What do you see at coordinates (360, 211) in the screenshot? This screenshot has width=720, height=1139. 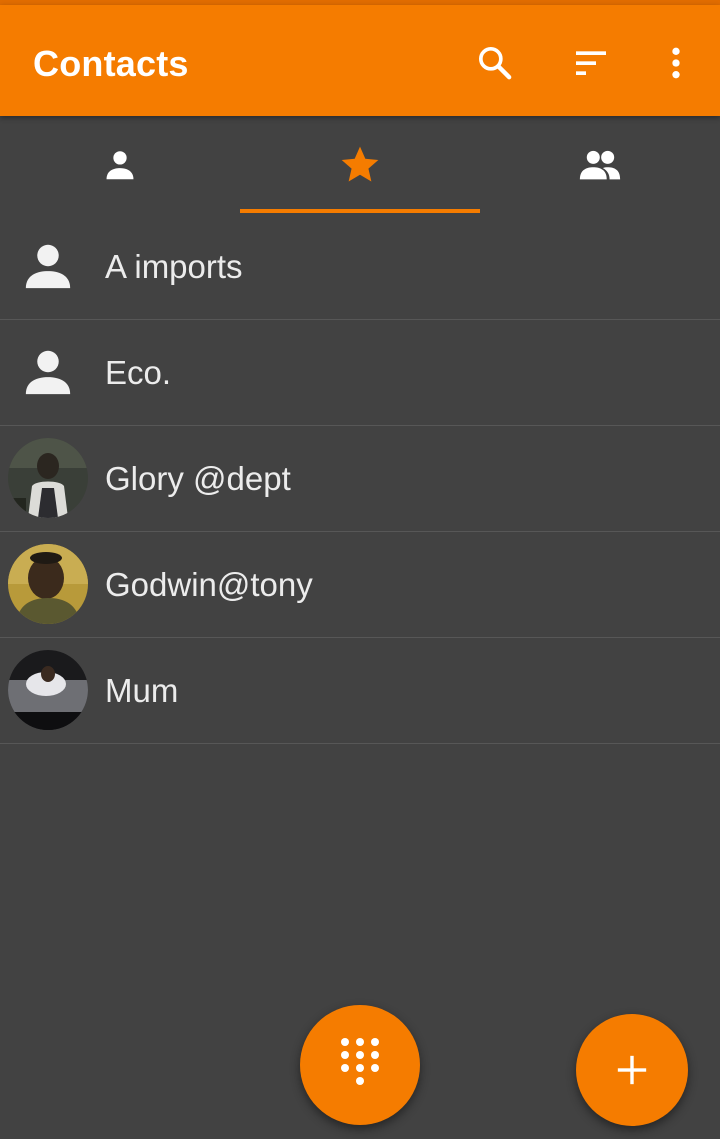 I see `selected-tab-indicator` at bounding box center [360, 211].